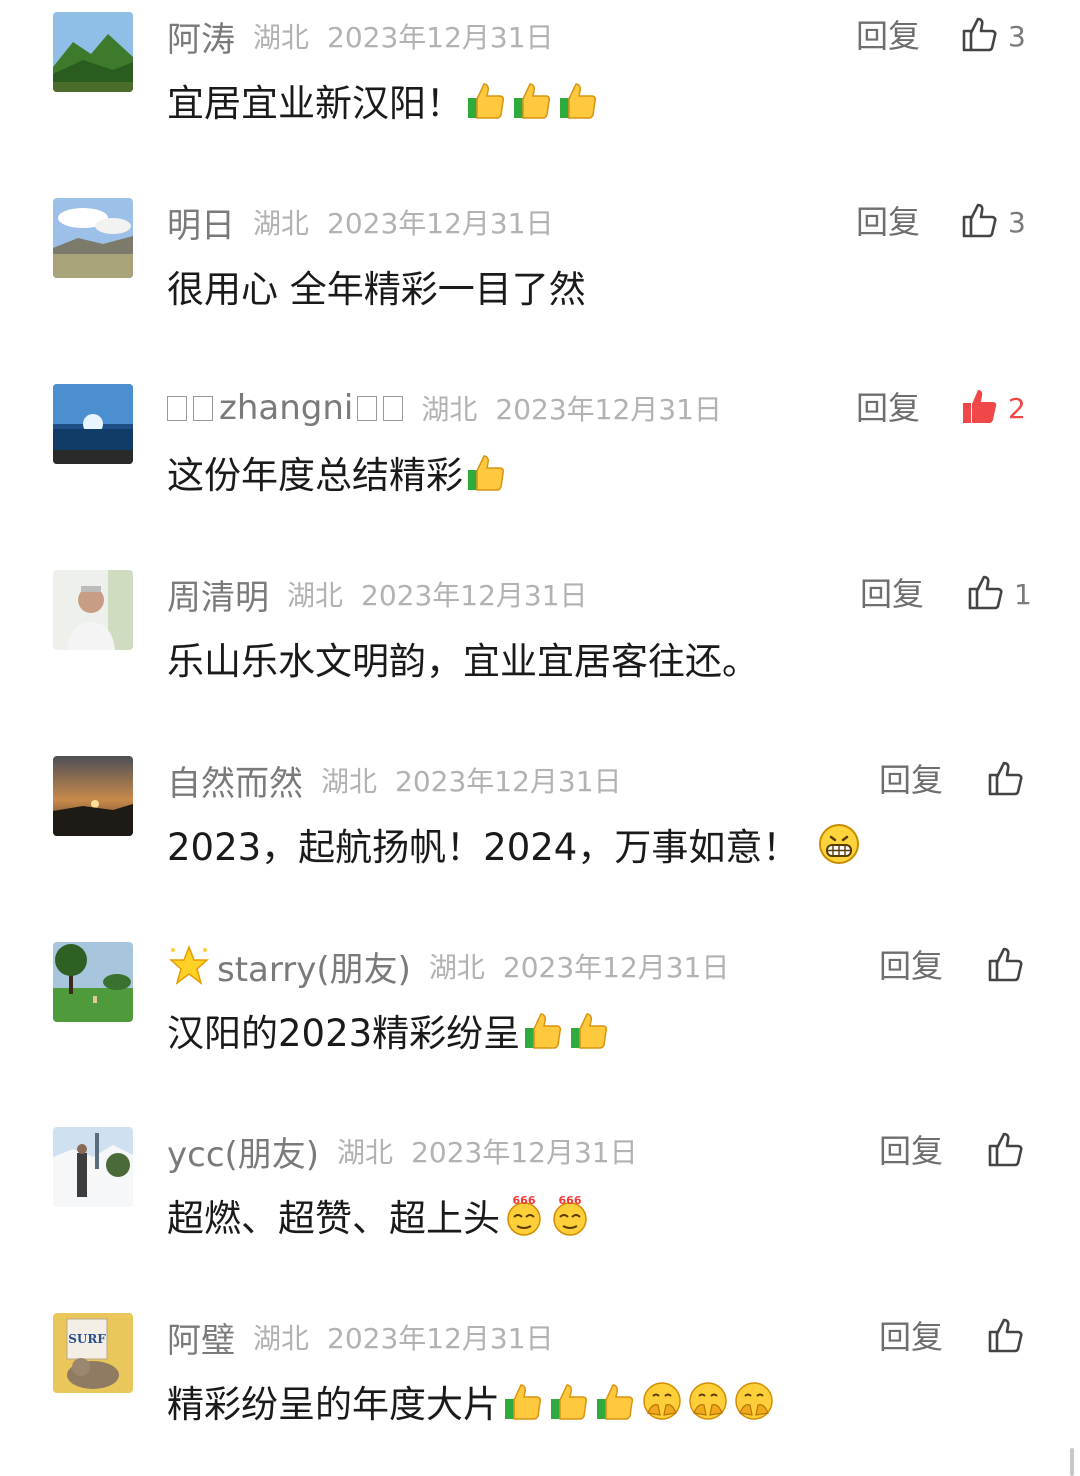 This screenshot has width=1080, height=1476. What do you see at coordinates (333, 1404) in the screenshot?
I see `comment-text: 精彩纷呈的年度大片` at bounding box center [333, 1404].